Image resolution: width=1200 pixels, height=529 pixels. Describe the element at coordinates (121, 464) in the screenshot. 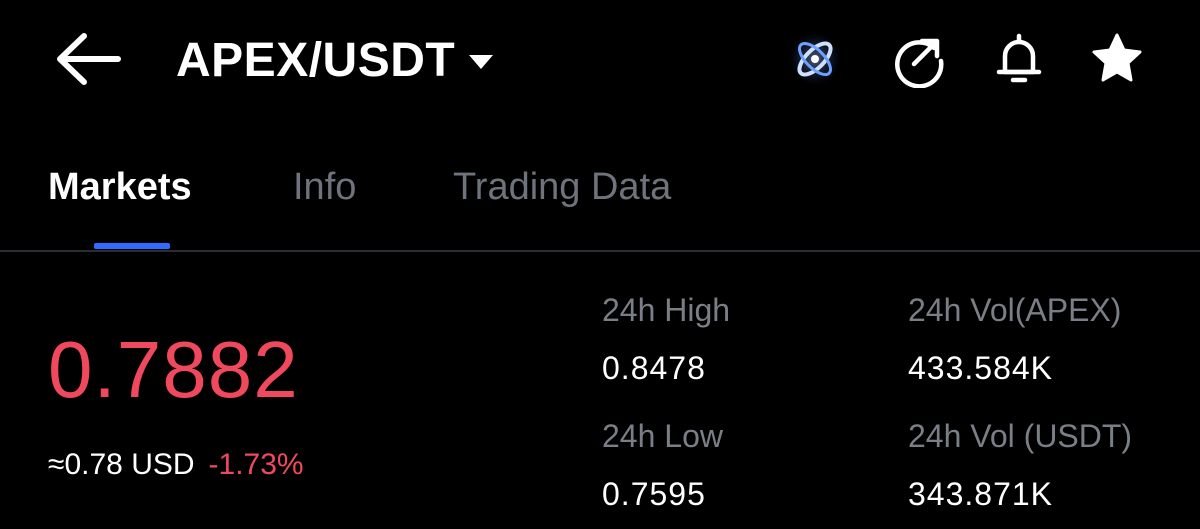

I see `usd-approx-price: ≈0.78 USD` at that location.